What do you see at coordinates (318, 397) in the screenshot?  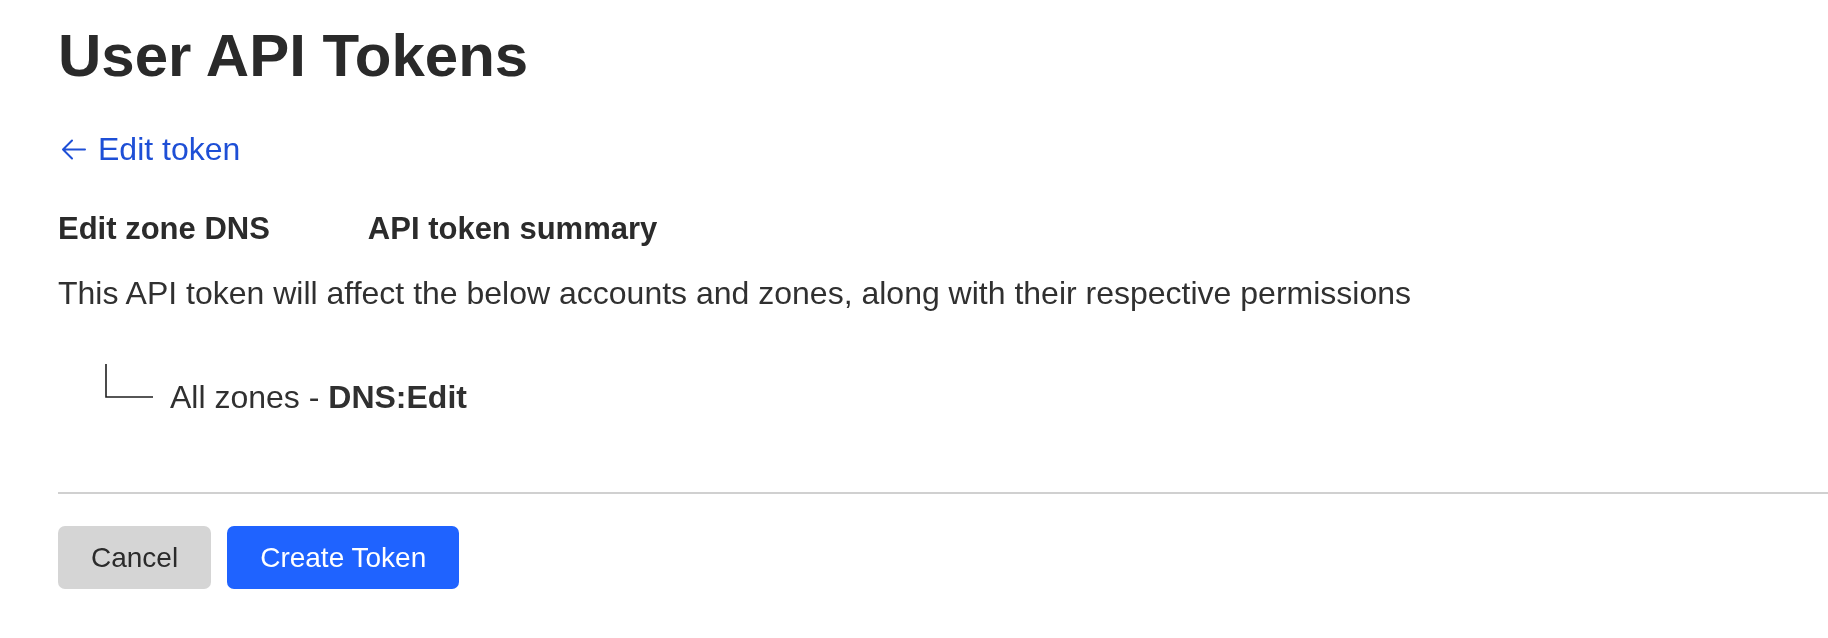 I see `resource-permission: All zones - DNS:Edit` at bounding box center [318, 397].